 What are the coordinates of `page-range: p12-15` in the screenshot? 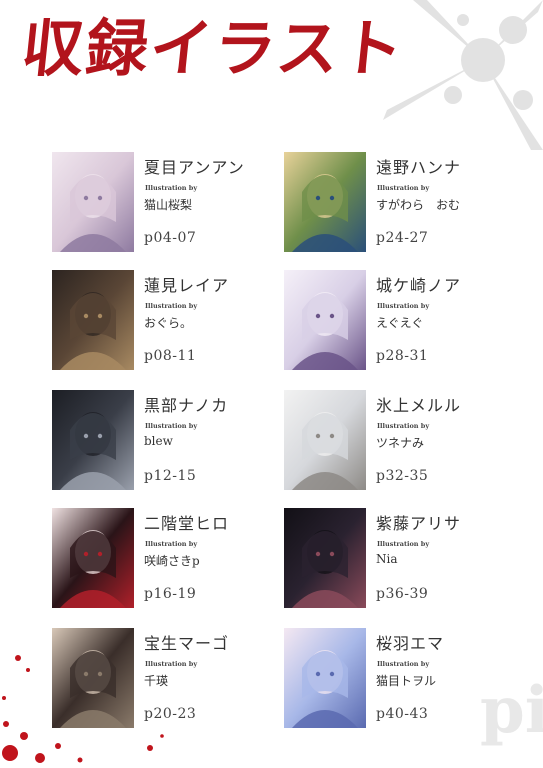 It's located at (170, 476).